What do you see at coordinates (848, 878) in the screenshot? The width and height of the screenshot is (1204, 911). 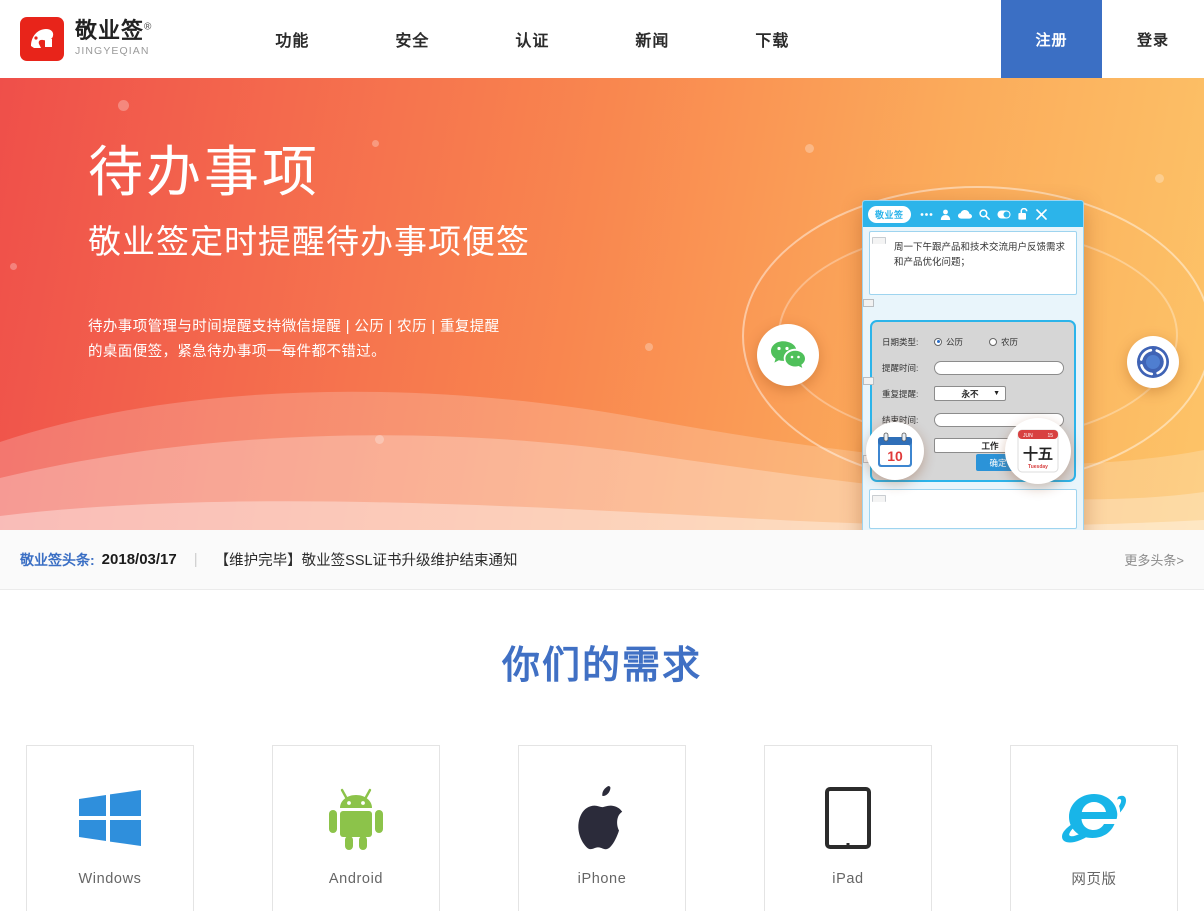 I see `platform-card-label: iPad` at bounding box center [848, 878].